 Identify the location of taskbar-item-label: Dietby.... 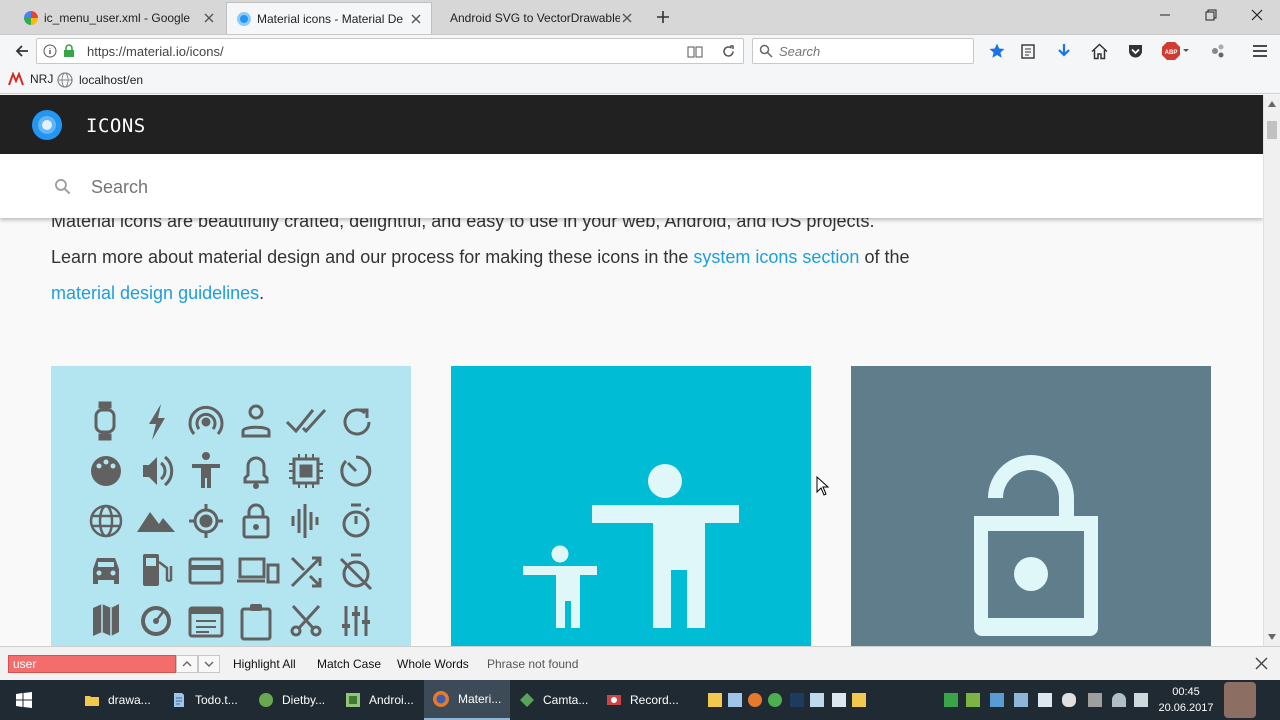
(304, 700).